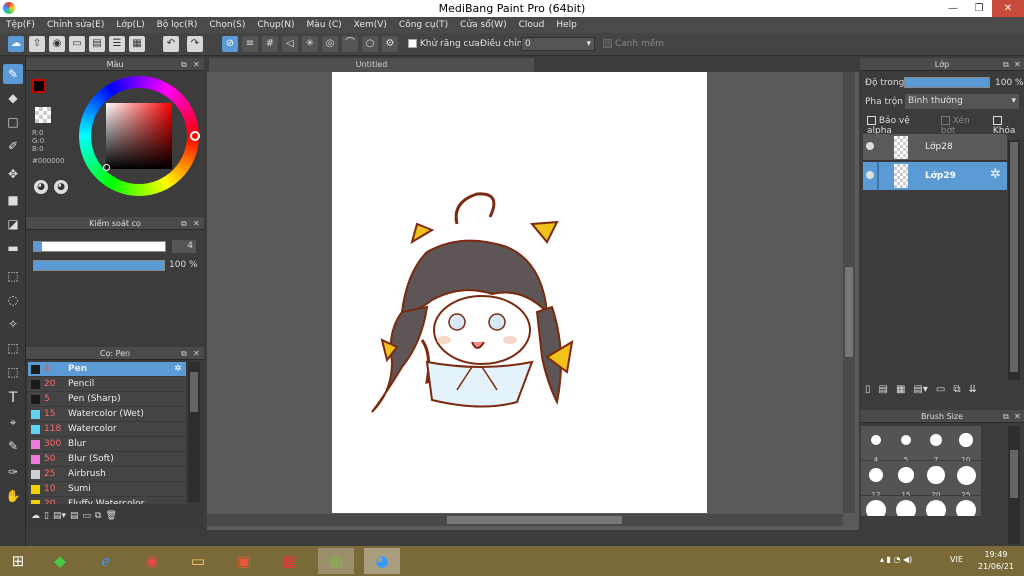  What do you see at coordinates (390, 44) in the screenshot?
I see `settings-icon: ⚙` at bounding box center [390, 44].